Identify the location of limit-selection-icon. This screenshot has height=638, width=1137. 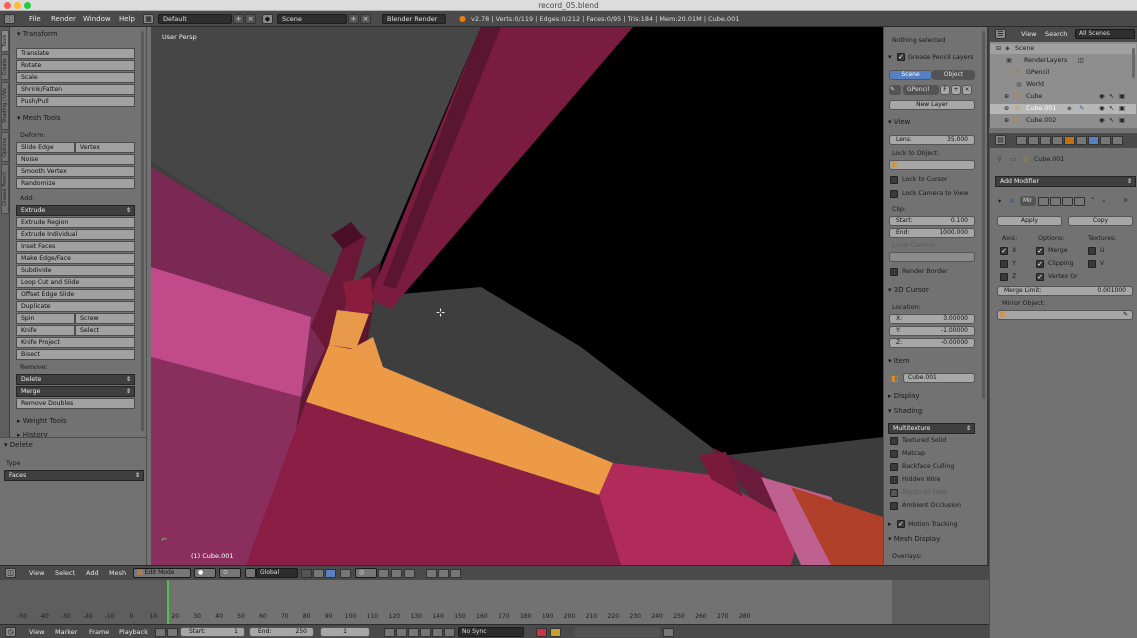
(345, 573).